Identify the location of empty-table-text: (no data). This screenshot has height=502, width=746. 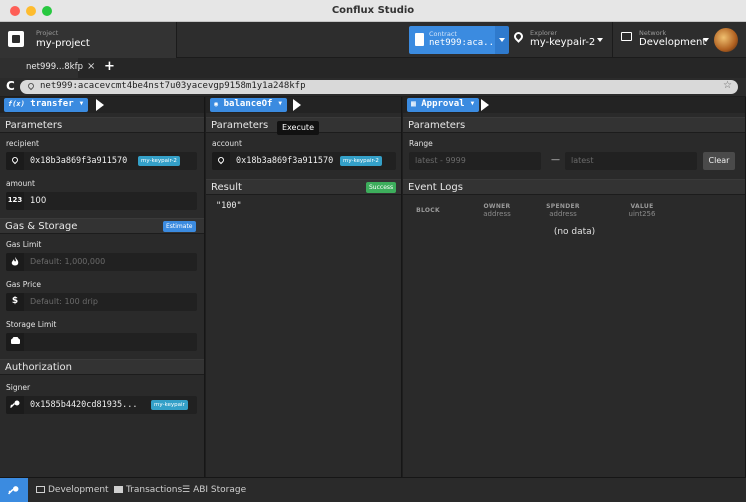
(574, 232).